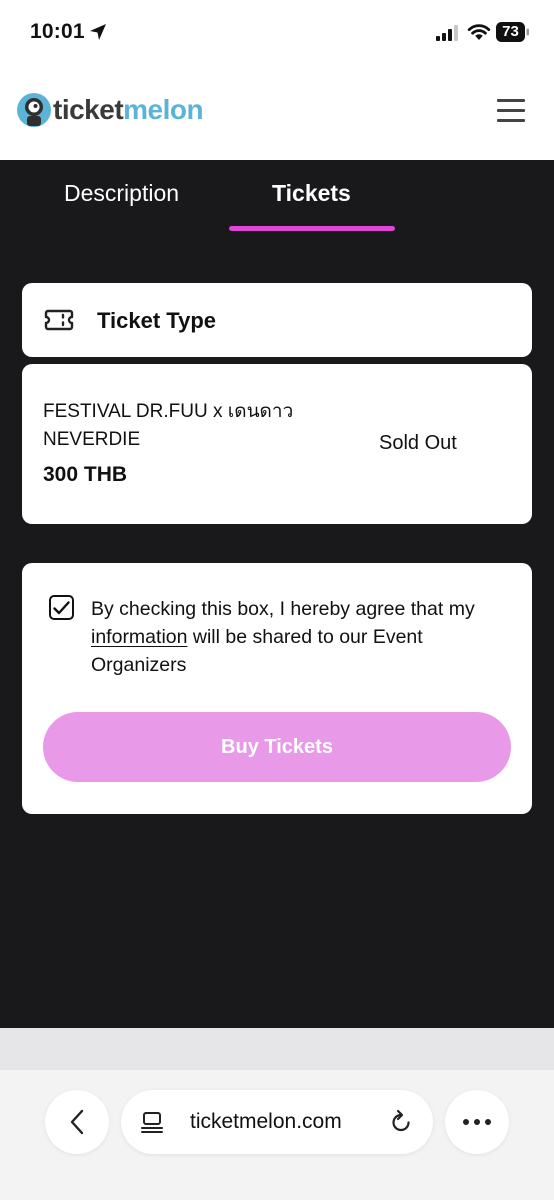 This screenshot has width=554, height=1200. I want to click on site-header: ticketmelon, so click(277, 113).